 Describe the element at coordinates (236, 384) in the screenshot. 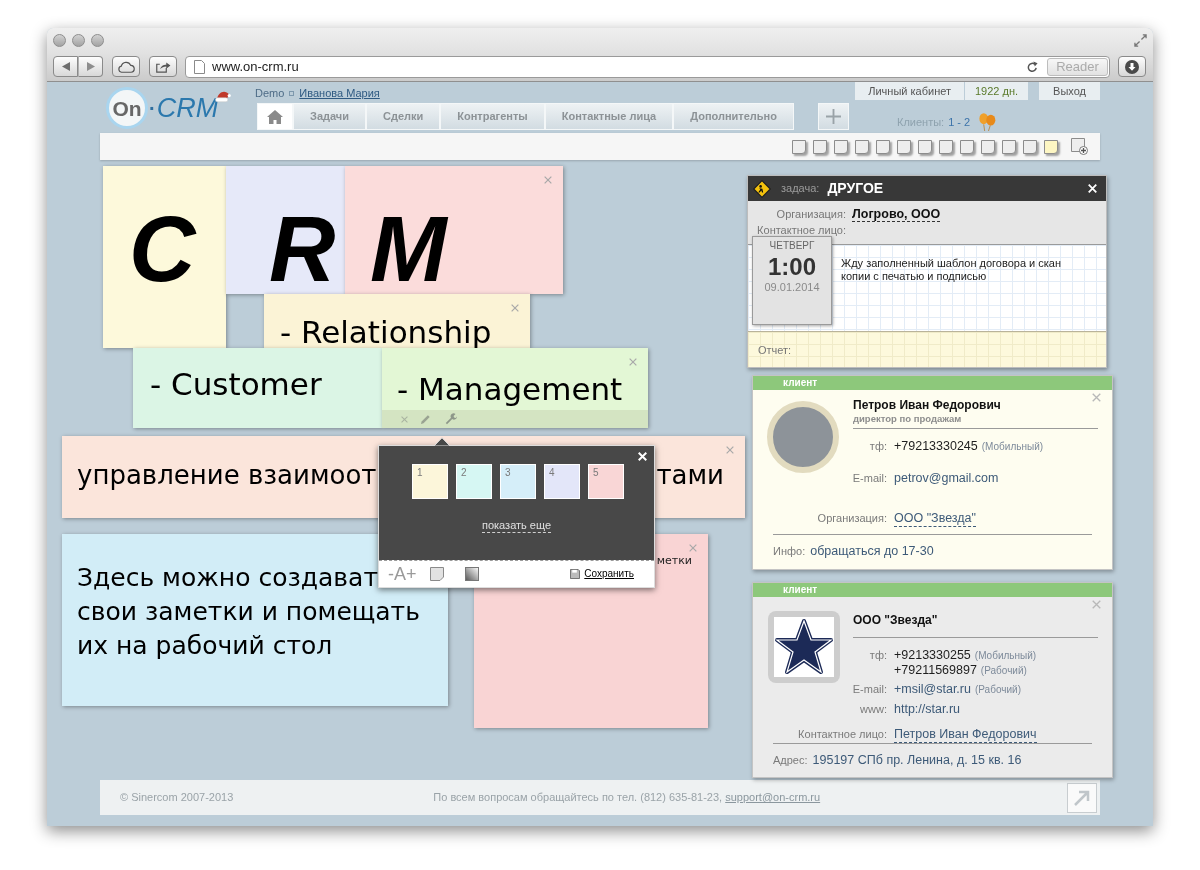

I see `note-text: - Customer` at that location.